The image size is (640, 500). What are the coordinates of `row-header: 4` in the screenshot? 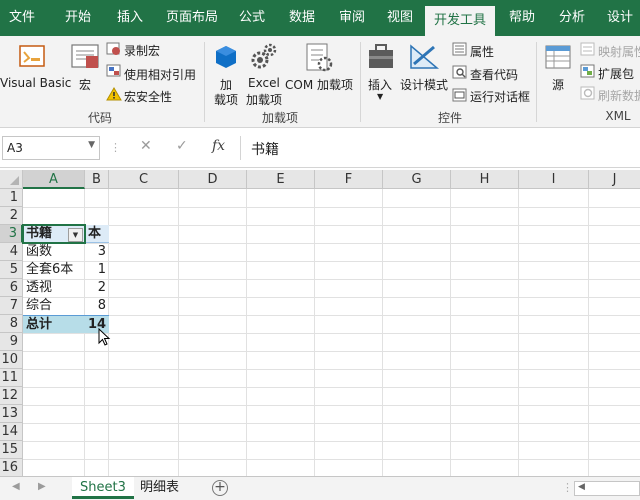 It's located at (11, 252).